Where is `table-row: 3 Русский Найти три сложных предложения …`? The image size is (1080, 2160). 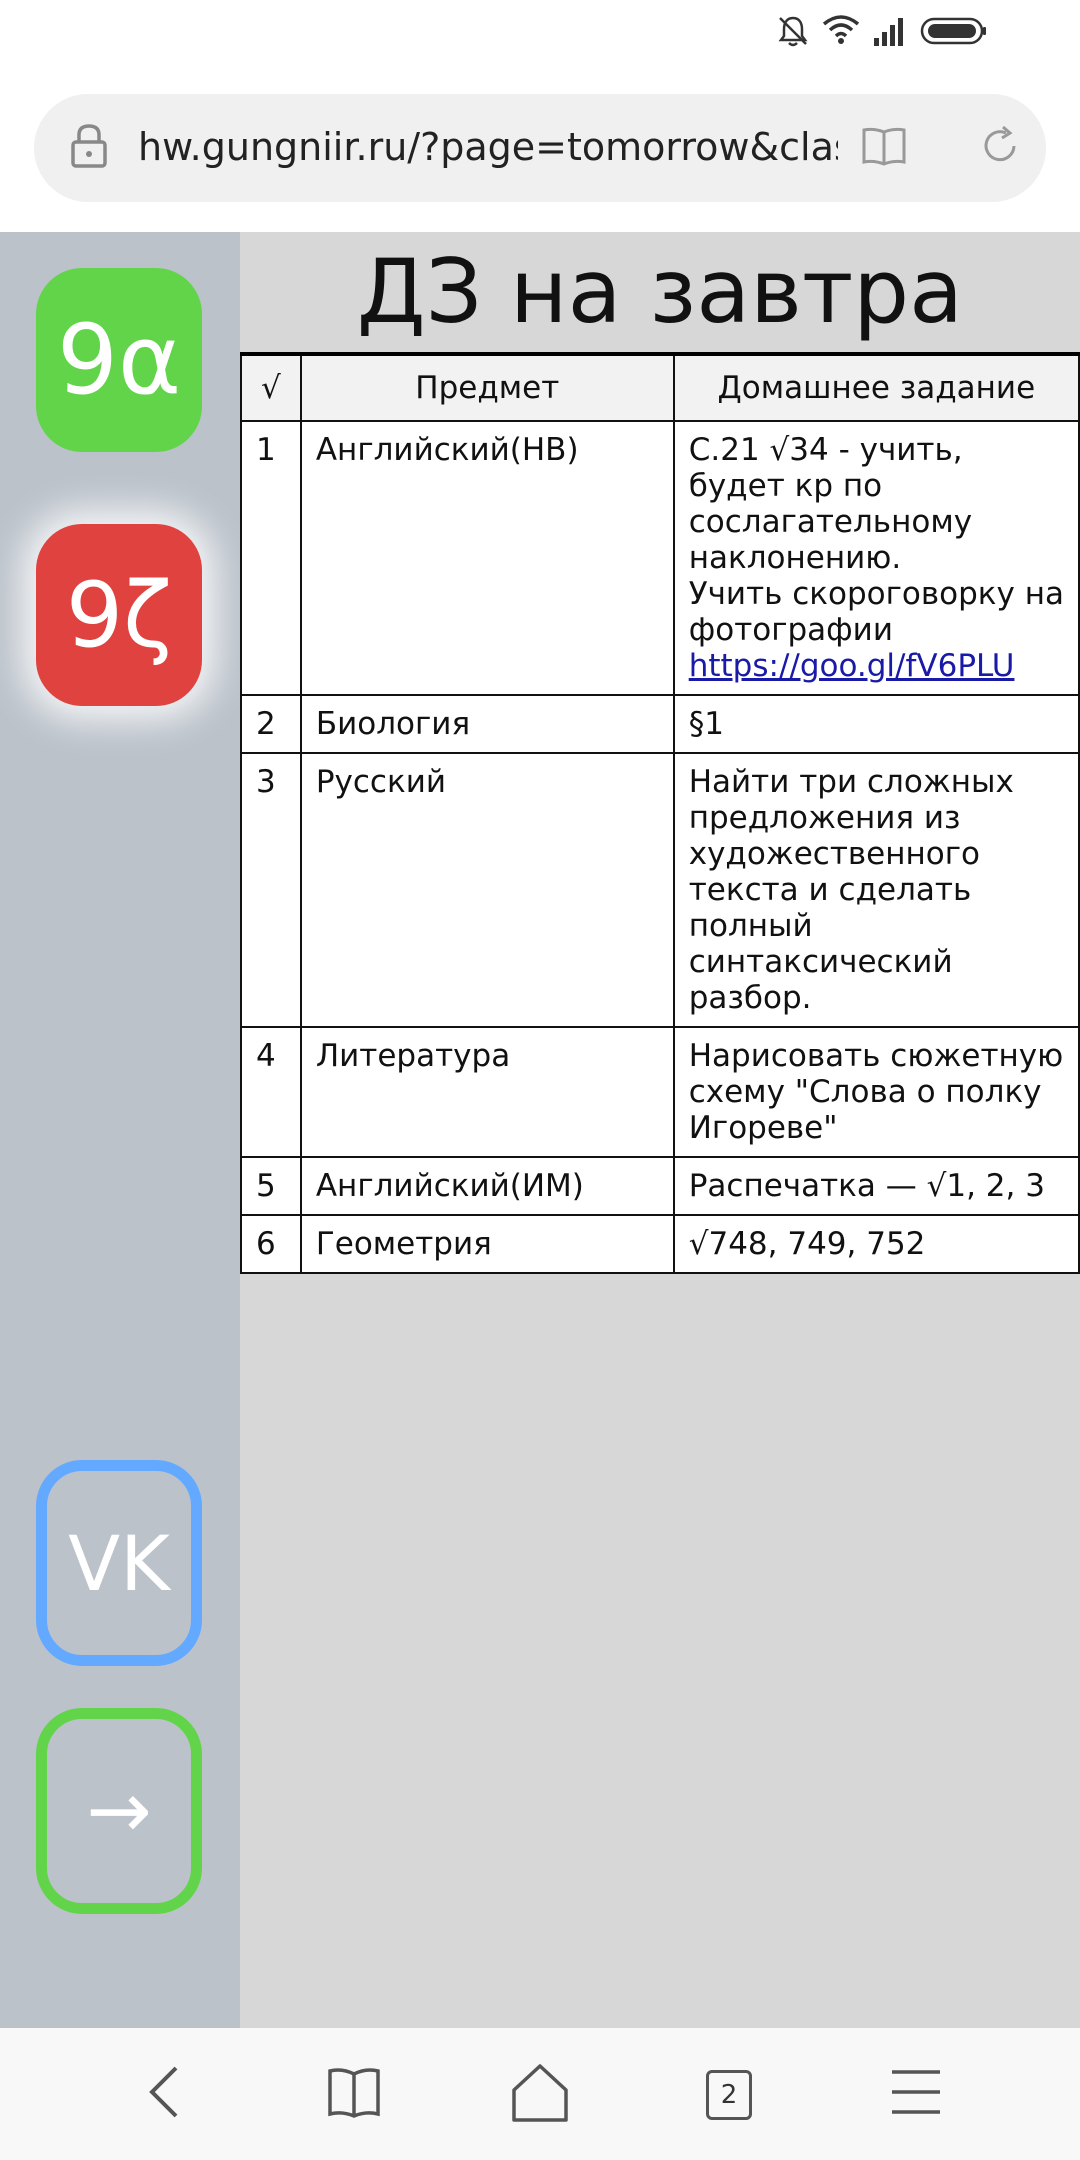
table-row: 3 Русский Найти три сложных предложения … is located at coordinates (660, 890).